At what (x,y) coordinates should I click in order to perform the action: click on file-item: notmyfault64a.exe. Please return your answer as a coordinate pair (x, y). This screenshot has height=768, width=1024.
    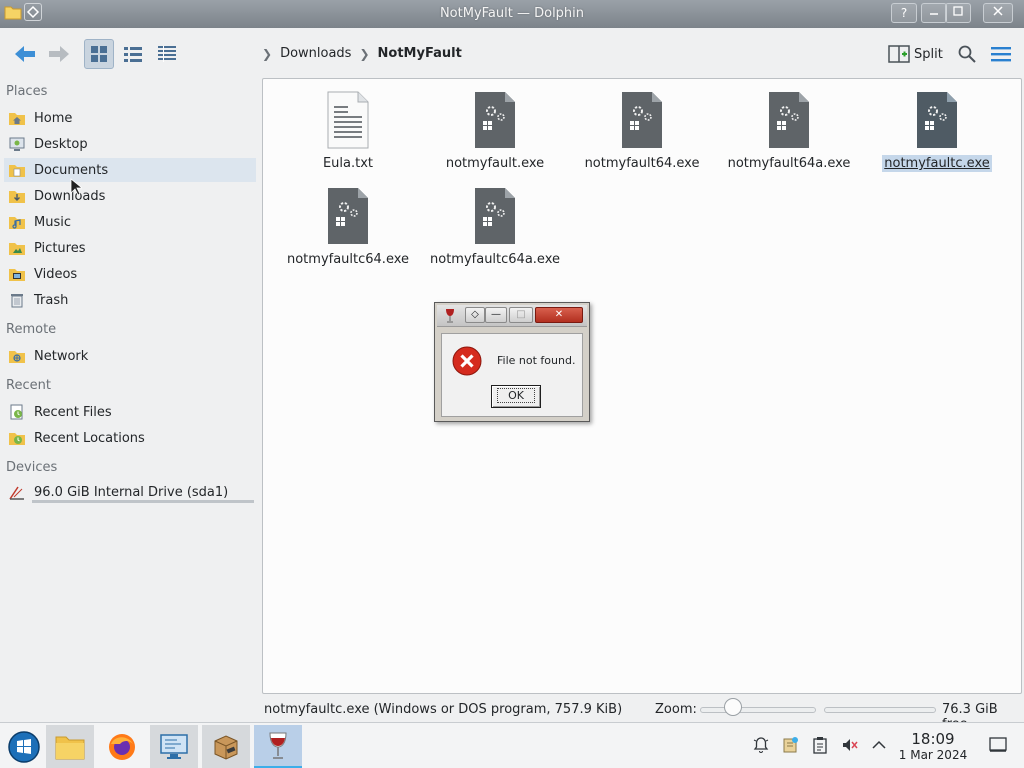
    Looking at the image, I should click on (789, 131).